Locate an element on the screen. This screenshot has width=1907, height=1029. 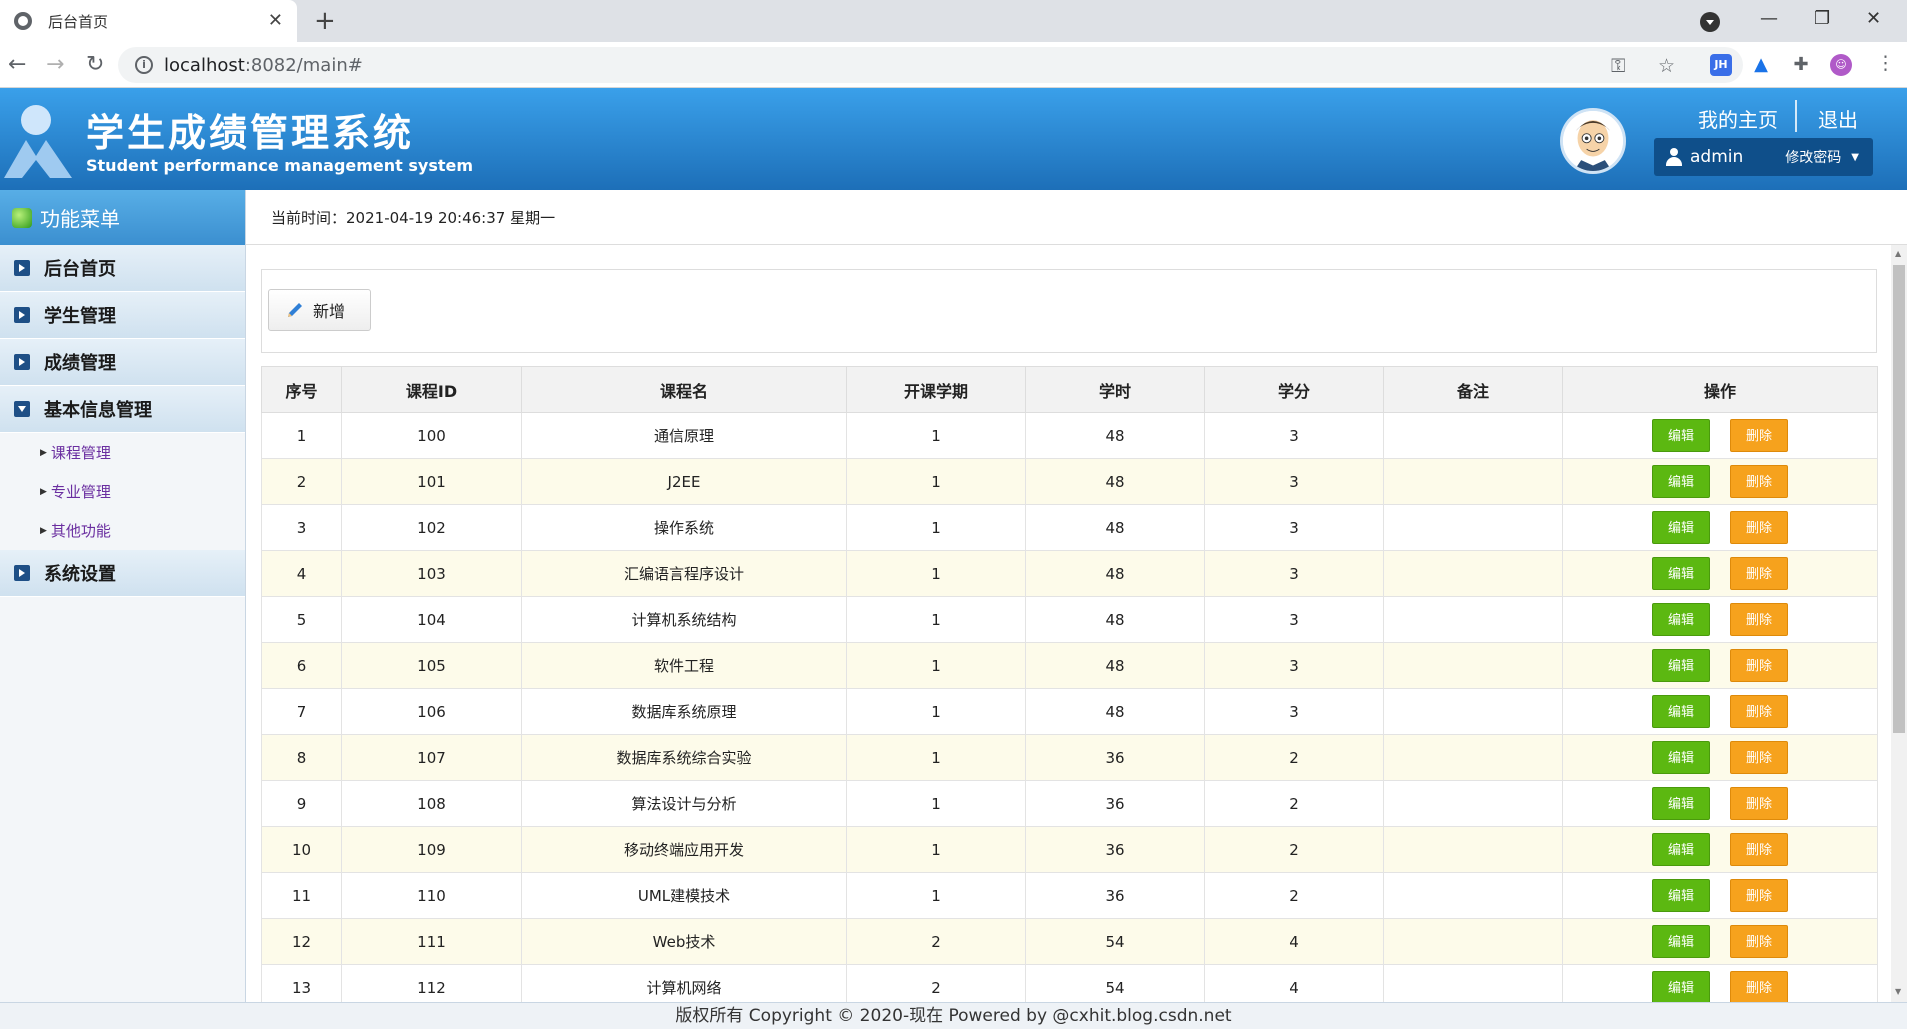
close-tab-icon: ✕ is located at coordinates (275, 20).